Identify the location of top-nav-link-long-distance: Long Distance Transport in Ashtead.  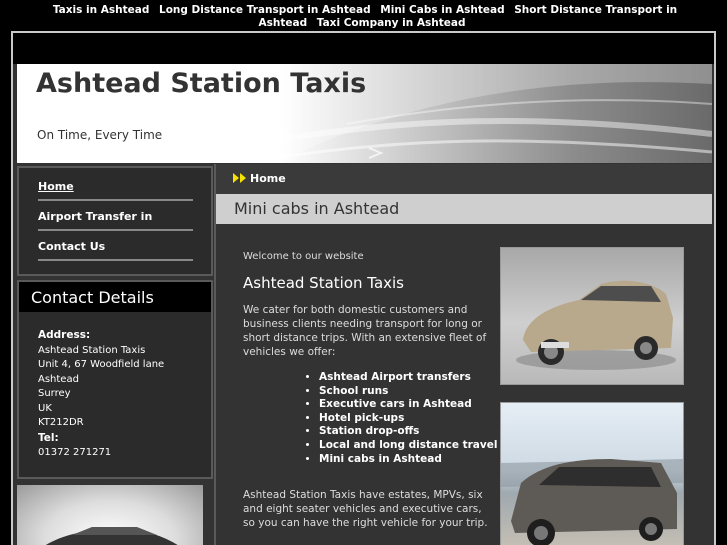
(265, 10).